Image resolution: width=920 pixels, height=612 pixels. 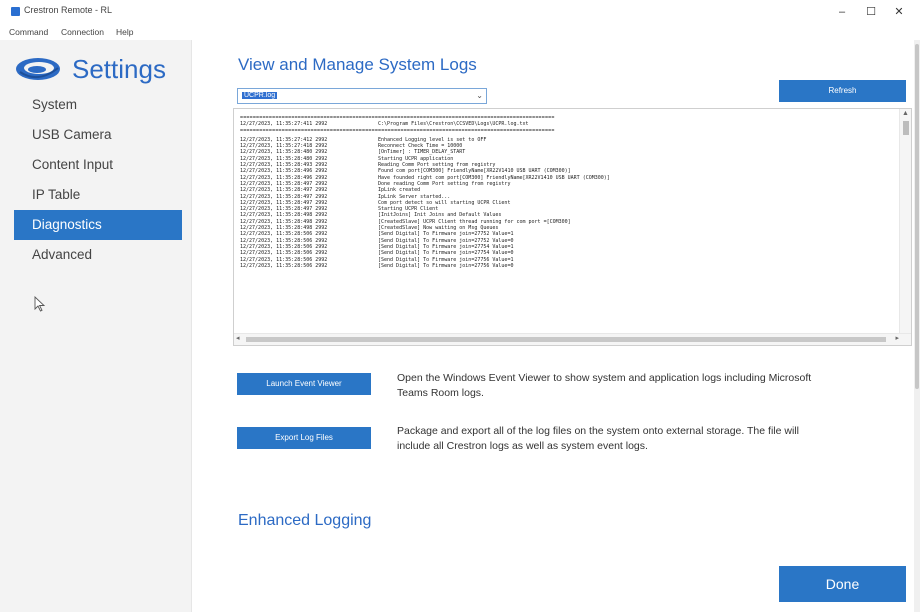 I want to click on sidebar-item-advanced: Advanced, so click(x=98, y=255).